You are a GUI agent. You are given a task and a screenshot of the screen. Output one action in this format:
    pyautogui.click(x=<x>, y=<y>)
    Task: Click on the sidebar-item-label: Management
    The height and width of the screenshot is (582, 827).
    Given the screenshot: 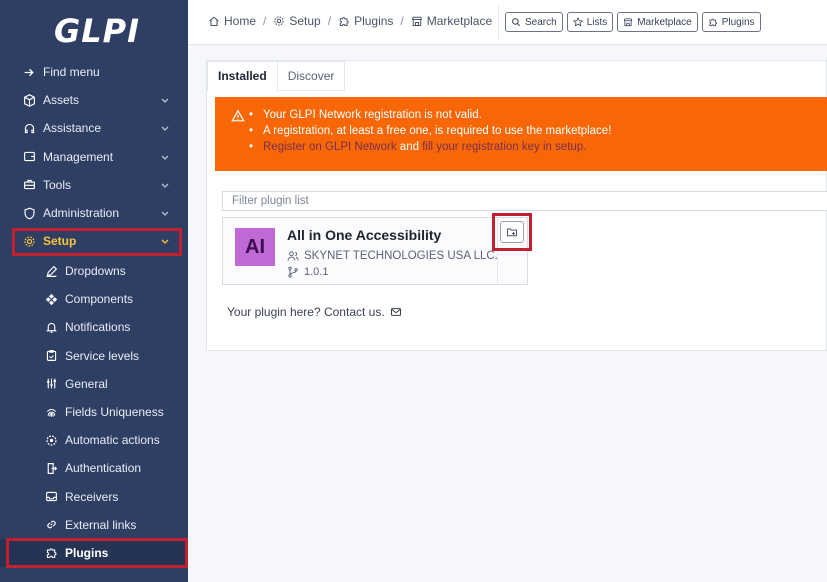 What is the action you would take?
    pyautogui.click(x=78, y=156)
    